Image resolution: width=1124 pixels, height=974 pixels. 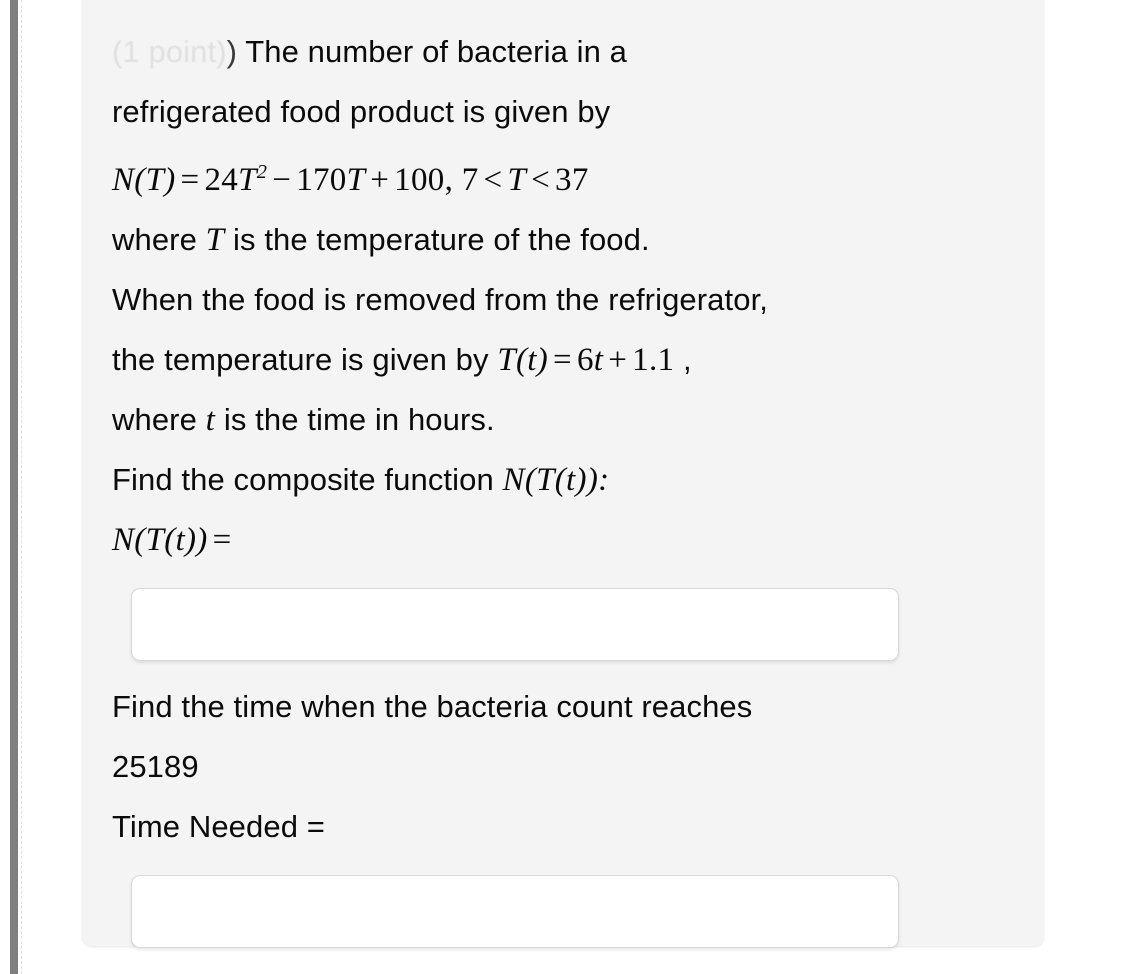 I want to click on equation-n-of-t: N(T) = 24T2−170T +100, 7 < T <37, so click(x=558, y=176).